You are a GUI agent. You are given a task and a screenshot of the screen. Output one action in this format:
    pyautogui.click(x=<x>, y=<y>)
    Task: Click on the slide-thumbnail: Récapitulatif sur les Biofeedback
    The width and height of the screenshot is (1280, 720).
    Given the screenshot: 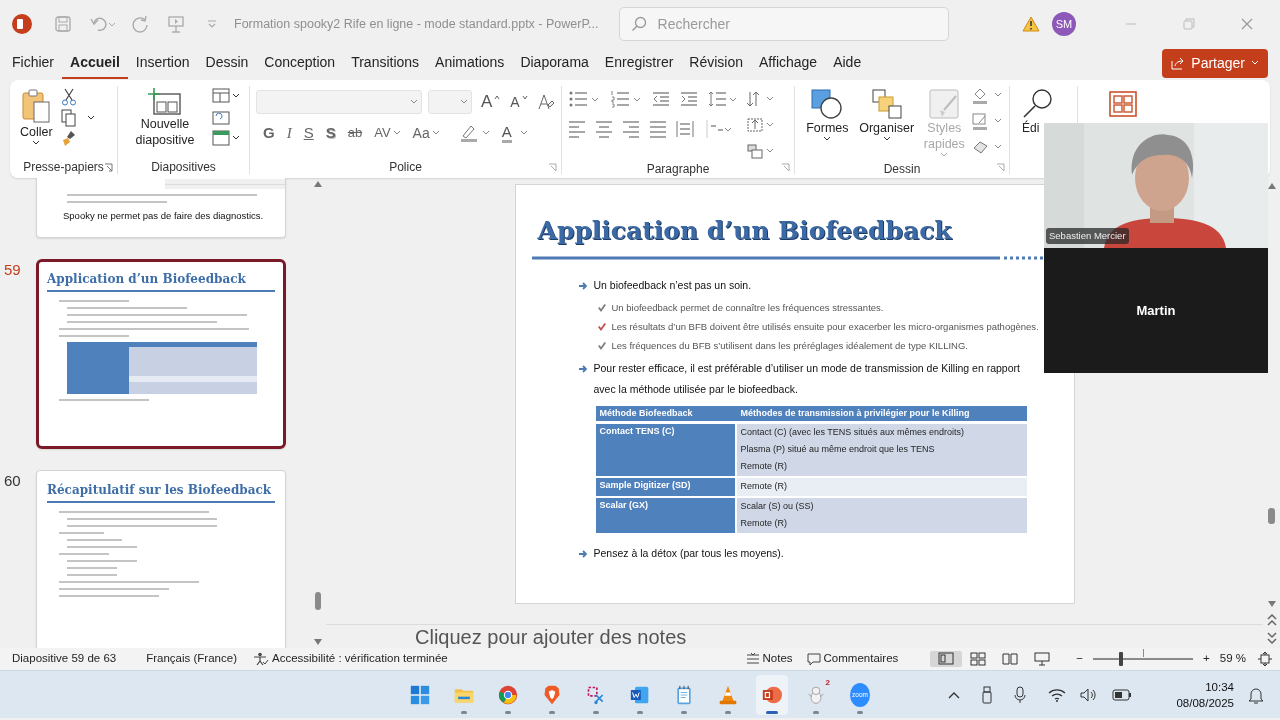 What is the action you would take?
    pyautogui.click(x=161, y=559)
    